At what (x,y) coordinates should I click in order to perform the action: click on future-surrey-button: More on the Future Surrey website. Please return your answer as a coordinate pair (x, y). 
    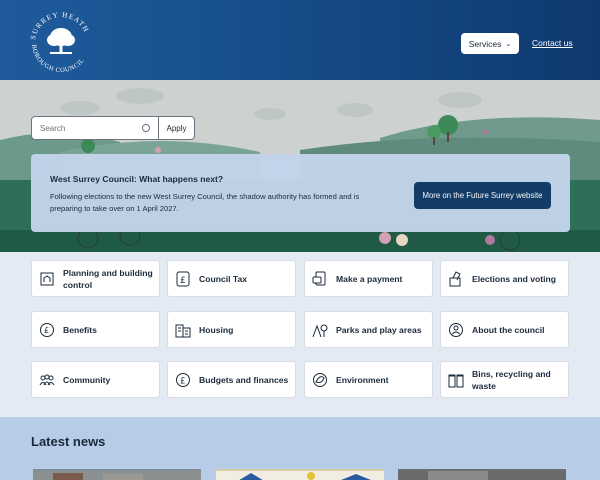
    Looking at the image, I should click on (482, 195).